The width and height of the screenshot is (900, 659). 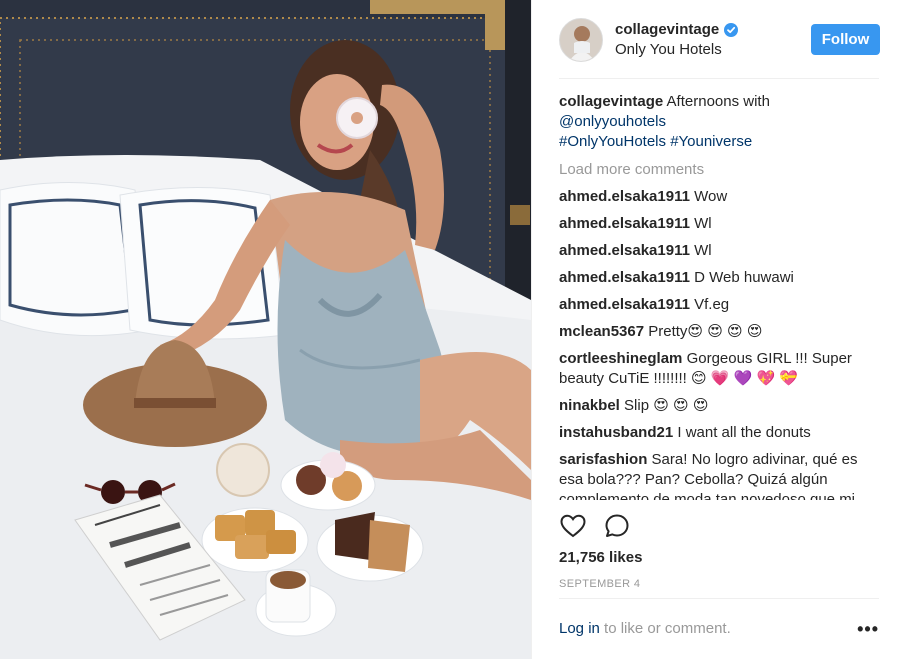 I want to click on comment-text: I want all the donuts, so click(x=744, y=432).